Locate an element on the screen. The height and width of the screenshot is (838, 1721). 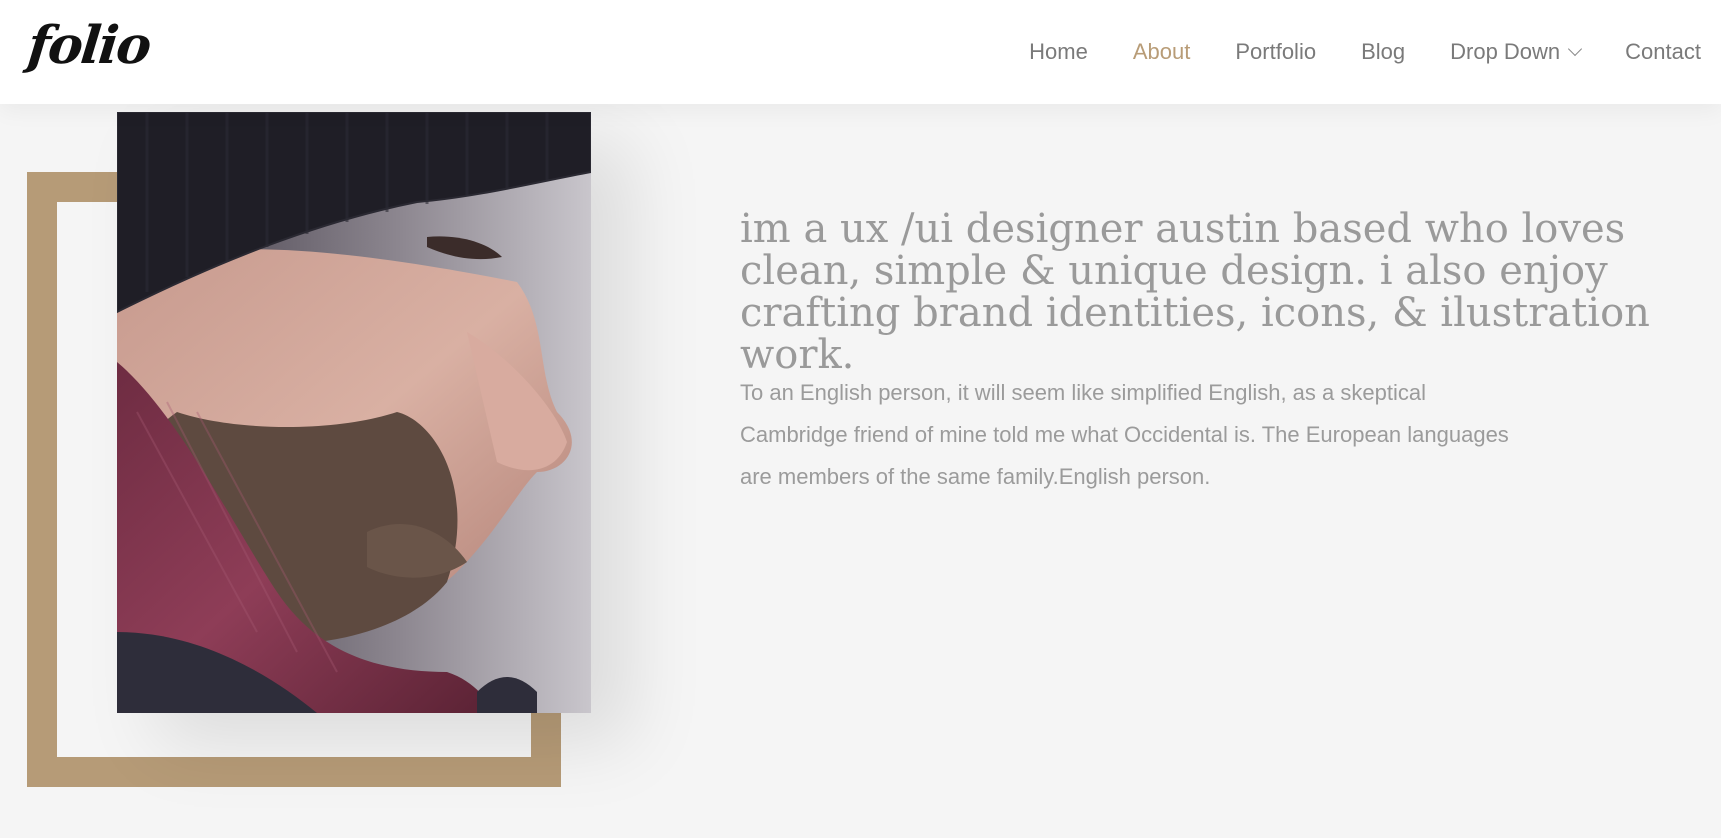
nav-item-blog: Blog is located at coordinates (1383, 52).